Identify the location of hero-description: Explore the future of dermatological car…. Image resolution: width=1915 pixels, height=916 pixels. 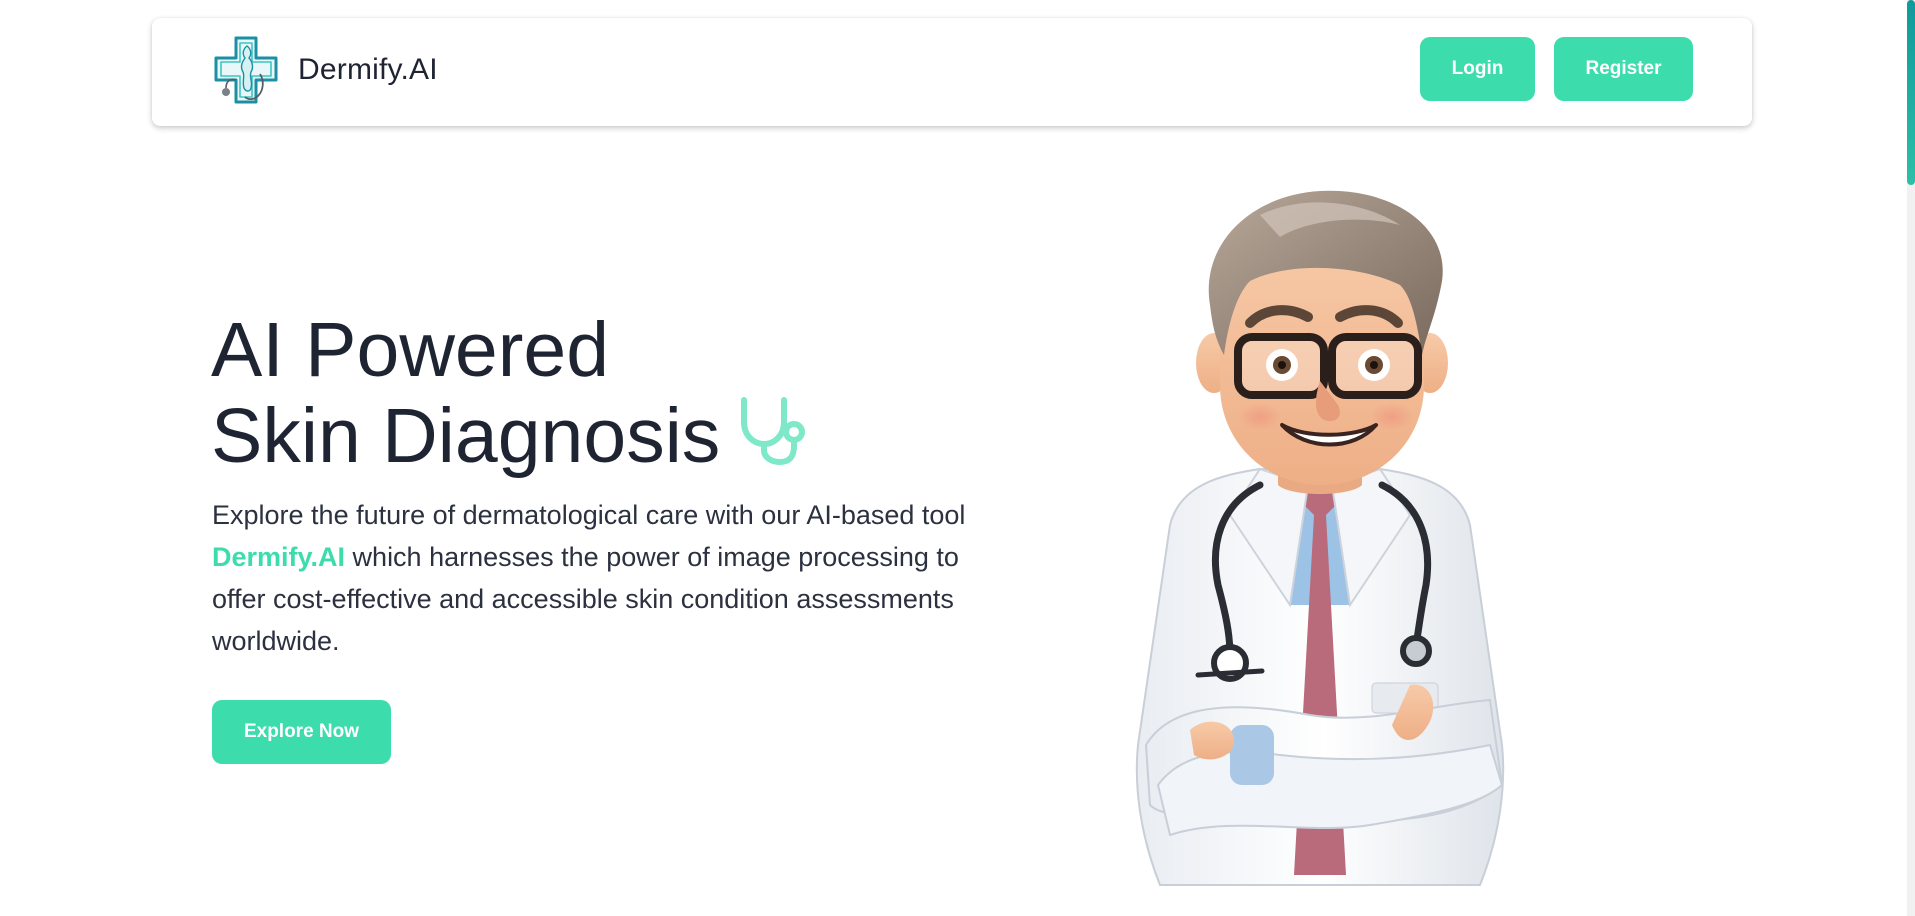
(597, 578).